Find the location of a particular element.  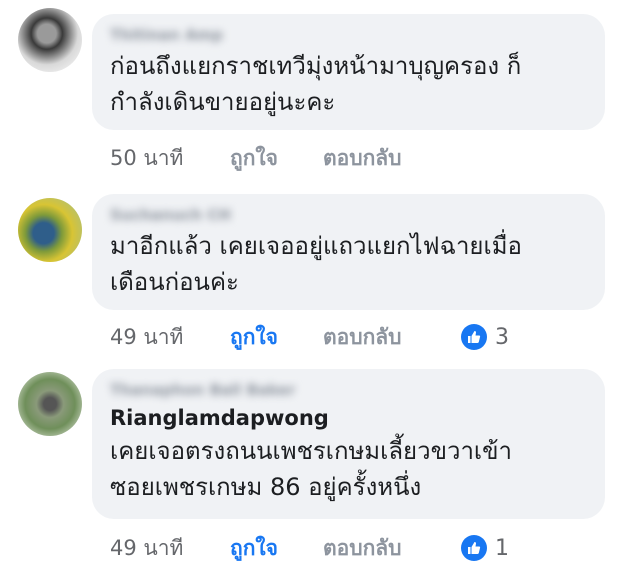

comment-actions: 49 นาที ถูกใจ ตอบกลับ 3 is located at coordinates (309, 337).